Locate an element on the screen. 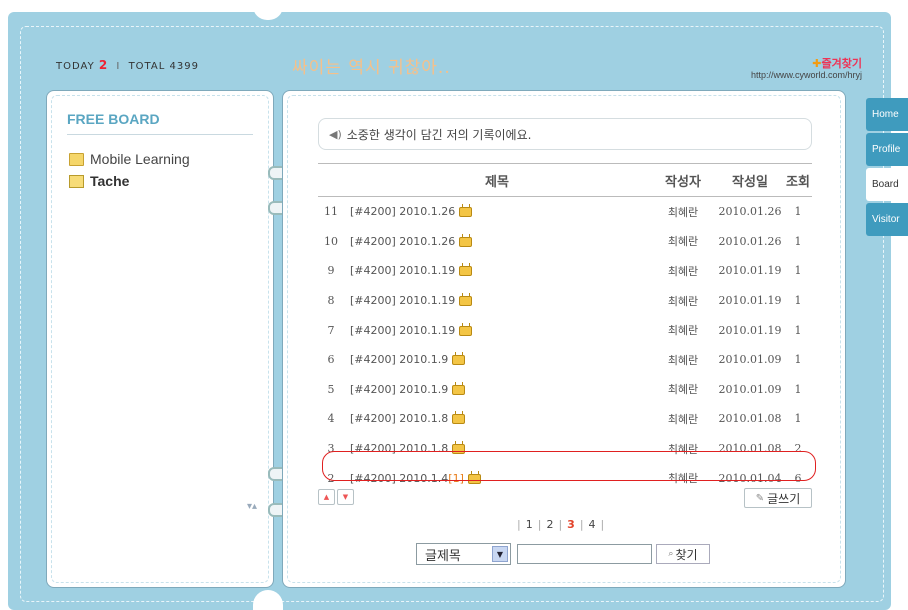  table-row: 8 [#4200] 2010.1.19 최혜란 2010.01.19 1 is located at coordinates (565, 301).